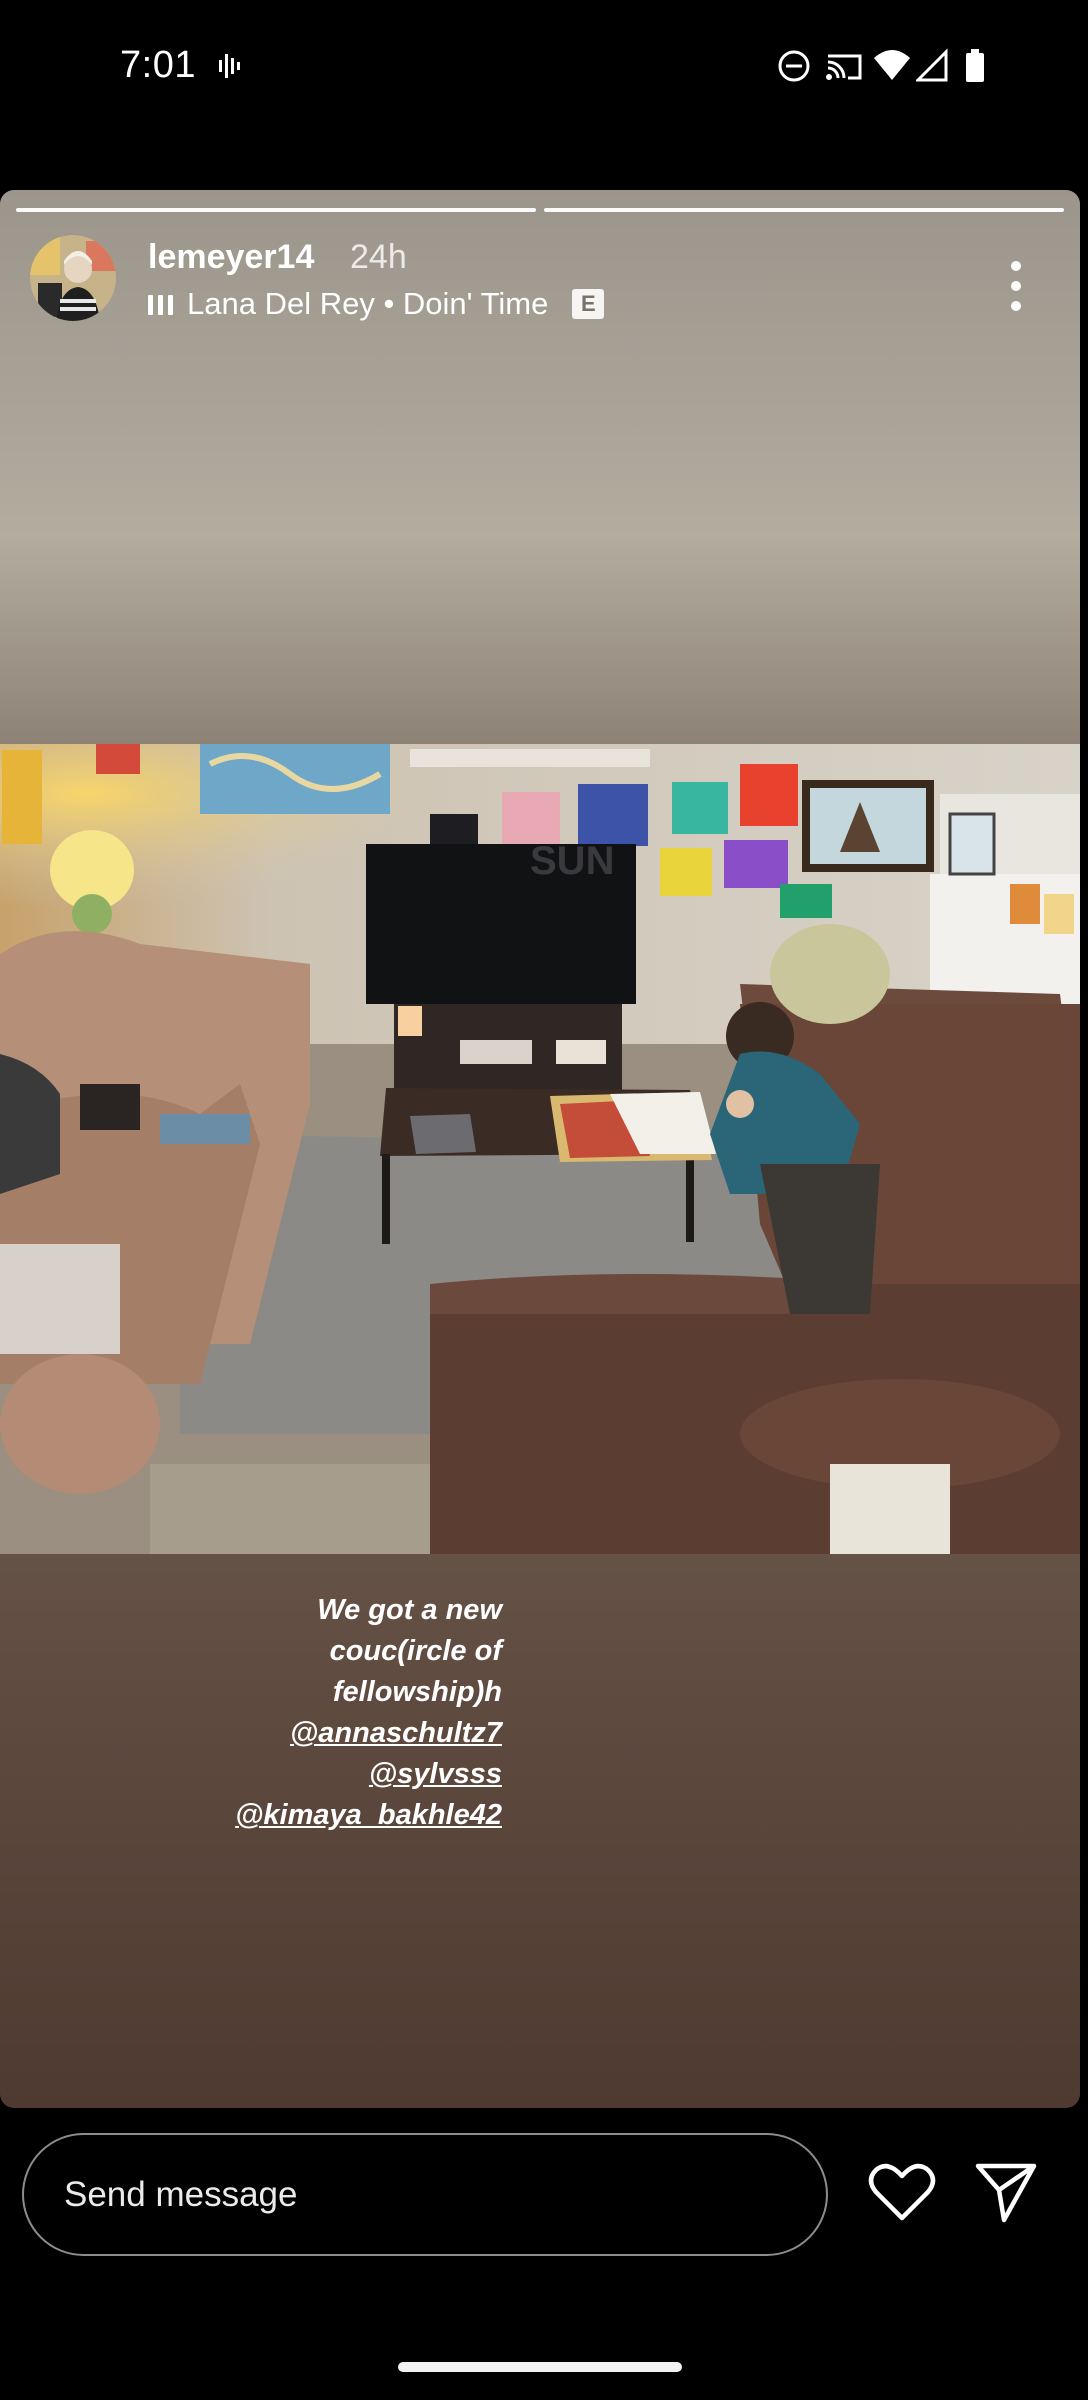 The width and height of the screenshot is (1088, 2400). What do you see at coordinates (160, 304) in the screenshot?
I see `music-bars-icon` at bounding box center [160, 304].